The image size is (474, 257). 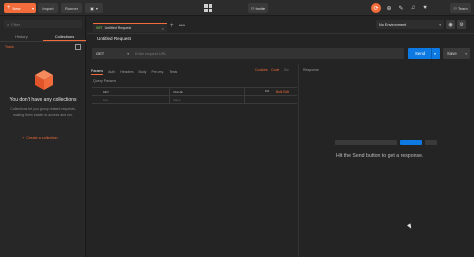 I want to click on trash-link: Trash, so click(x=9, y=47).